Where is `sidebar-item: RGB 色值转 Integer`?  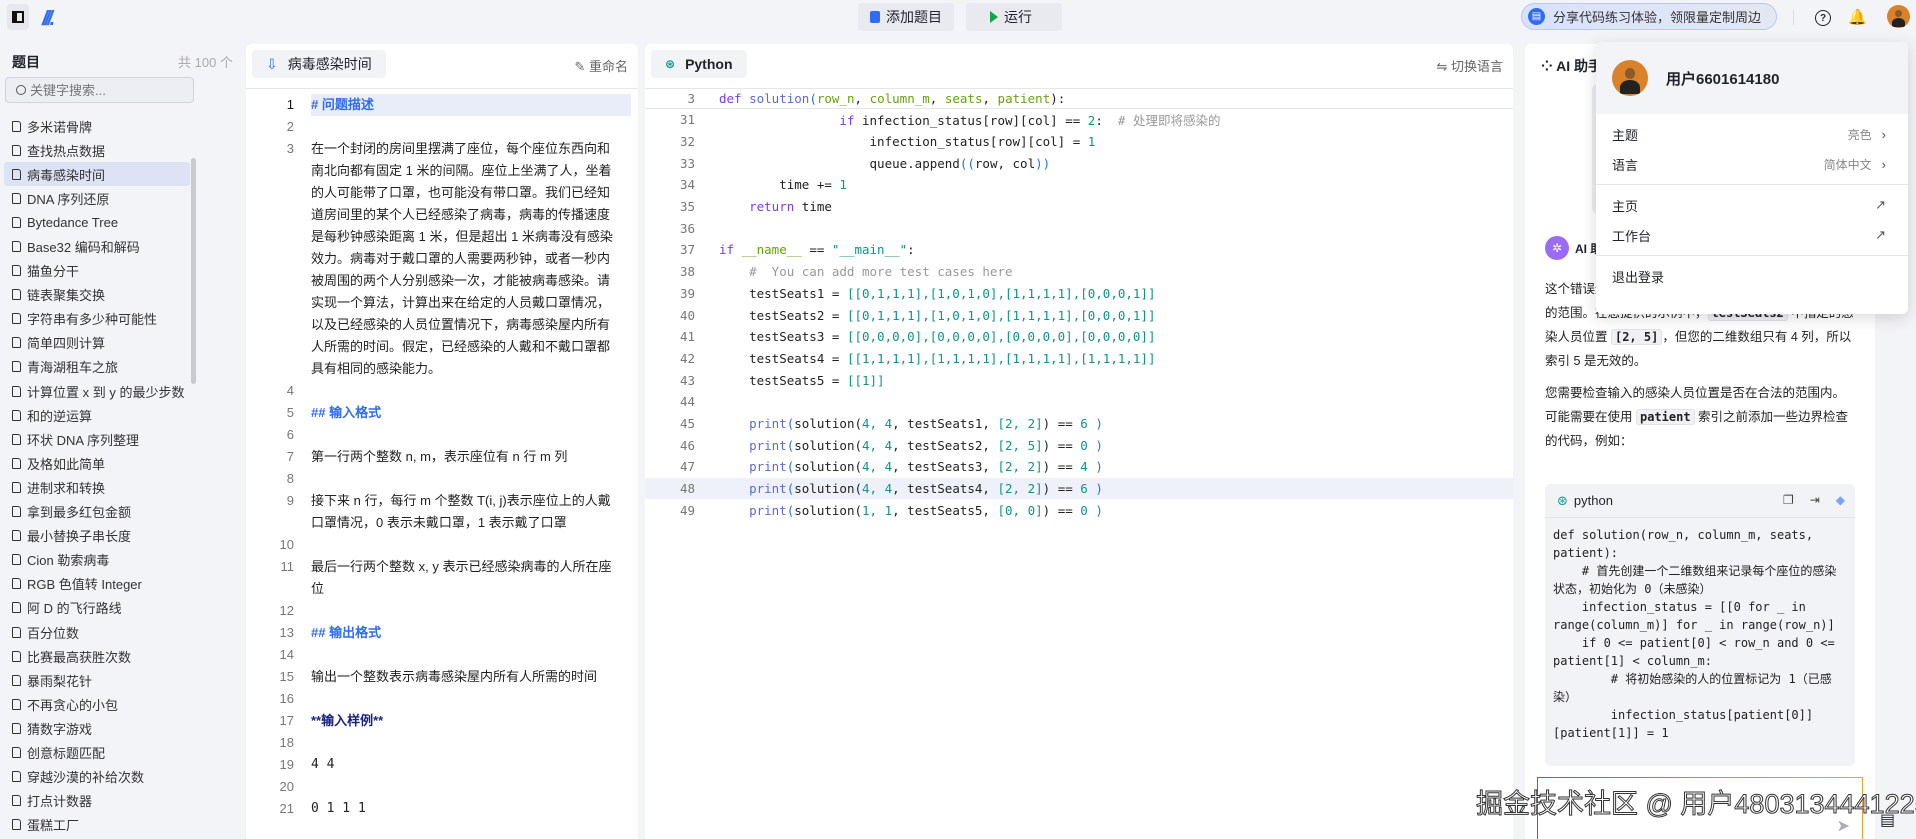
sidebar-item: RGB 色值转 Integer is located at coordinates (97, 584).